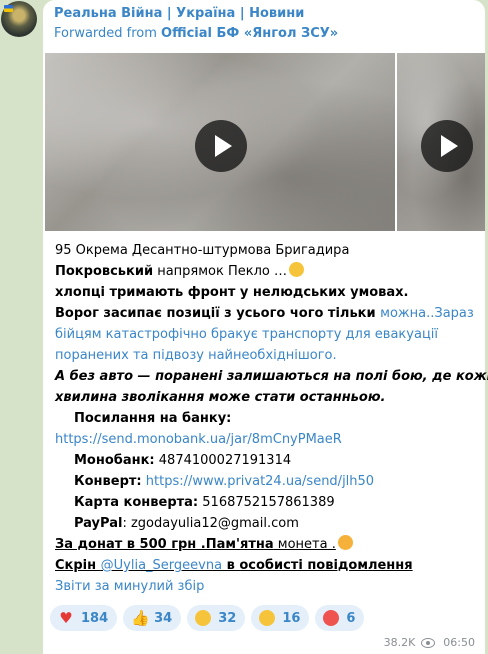  Describe the element at coordinates (264, 586) in the screenshot. I see `text-line: Звіти за минулий збір` at that location.